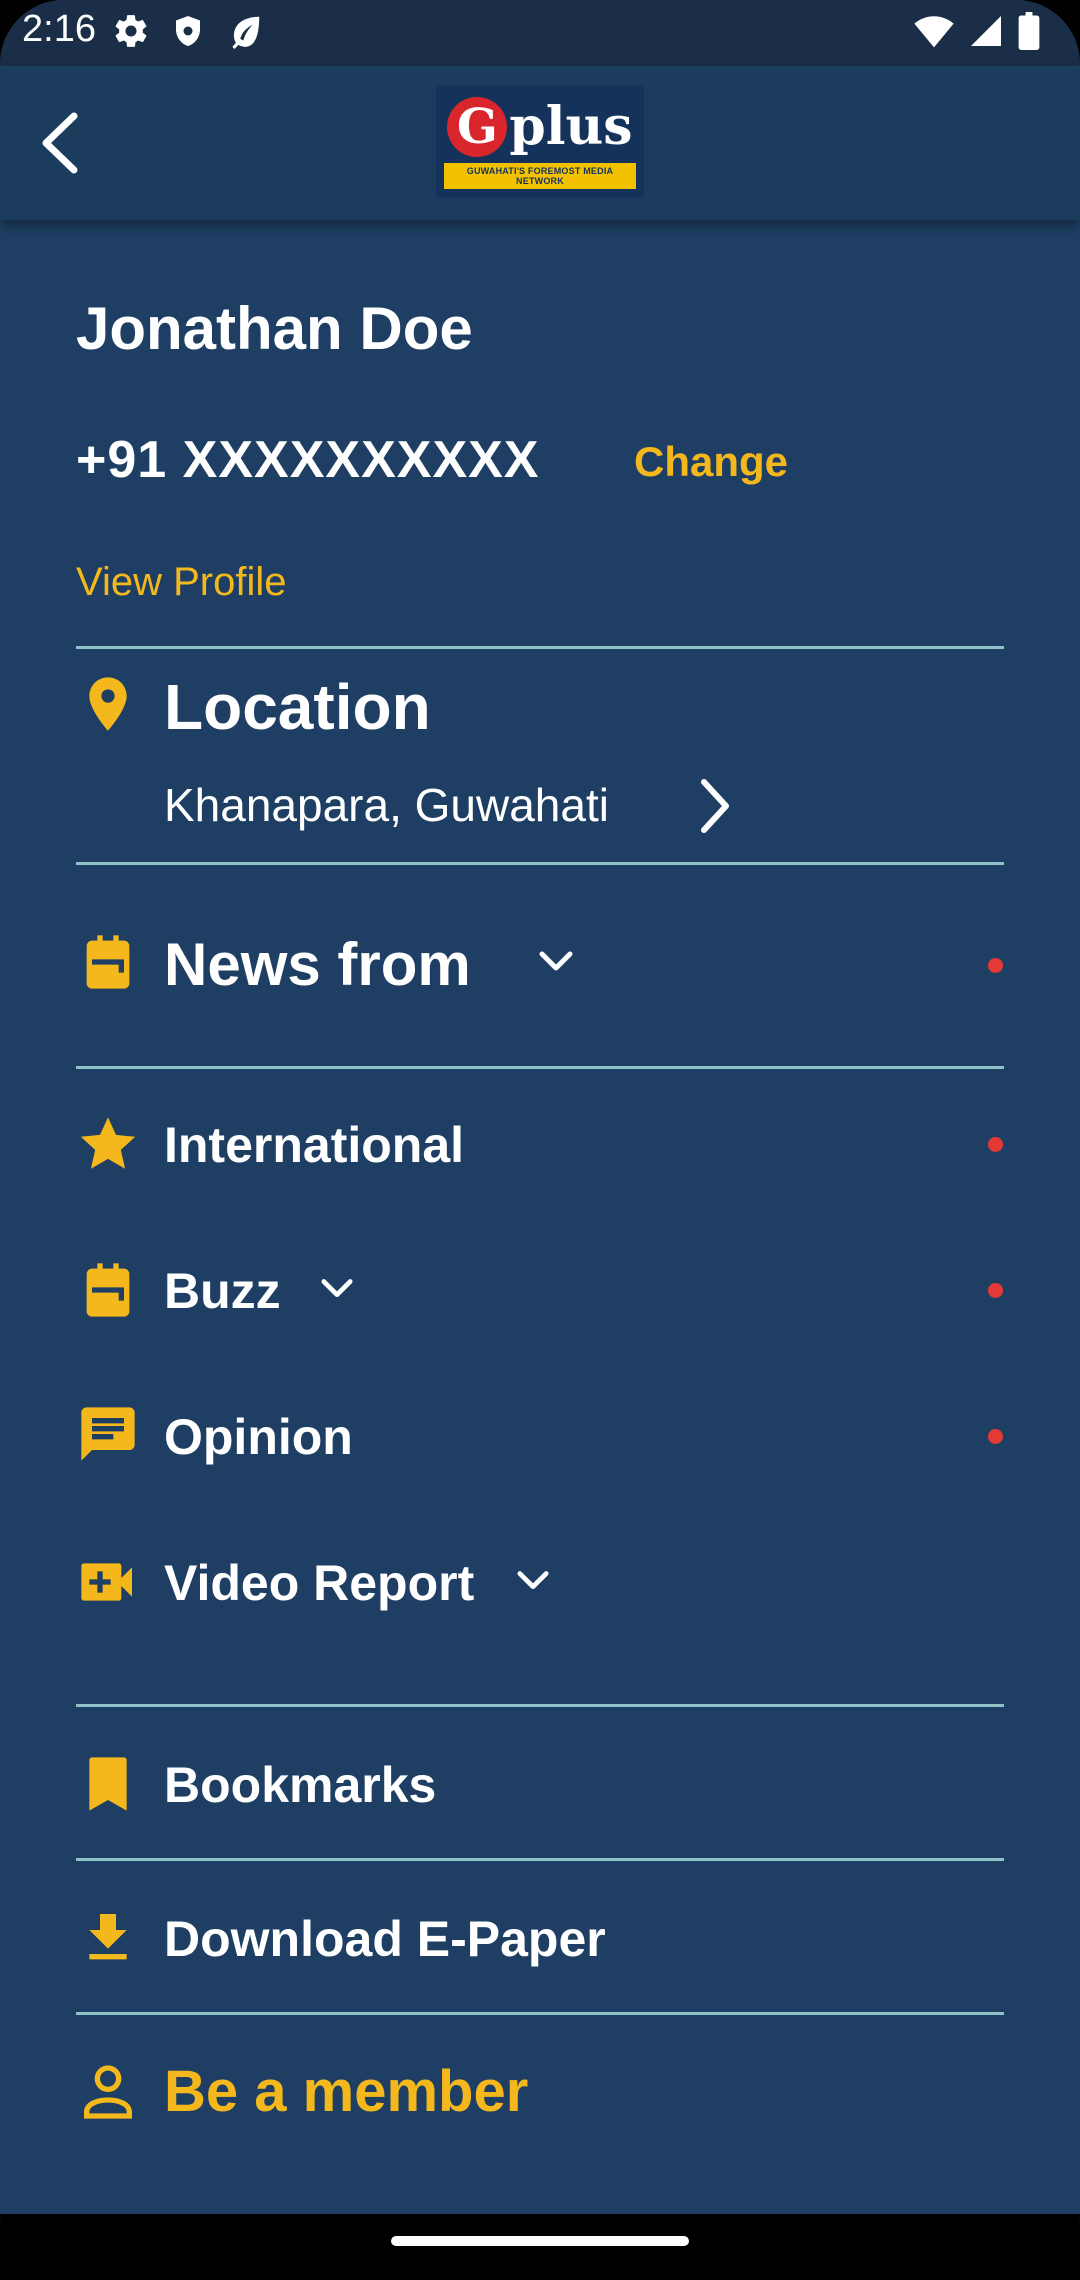 This screenshot has width=1080, height=2280. Describe the element at coordinates (715, 806) in the screenshot. I see `chevron-right-icon` at that location.